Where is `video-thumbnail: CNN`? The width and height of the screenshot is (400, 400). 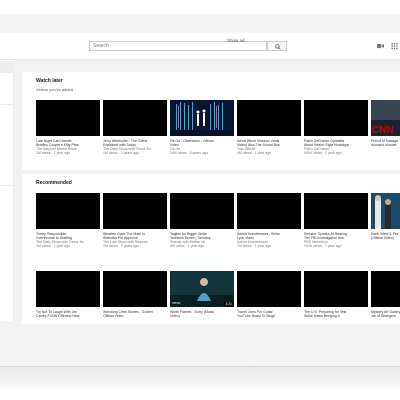
video-thumbnail: CNN is located at coordinates (385, 118).